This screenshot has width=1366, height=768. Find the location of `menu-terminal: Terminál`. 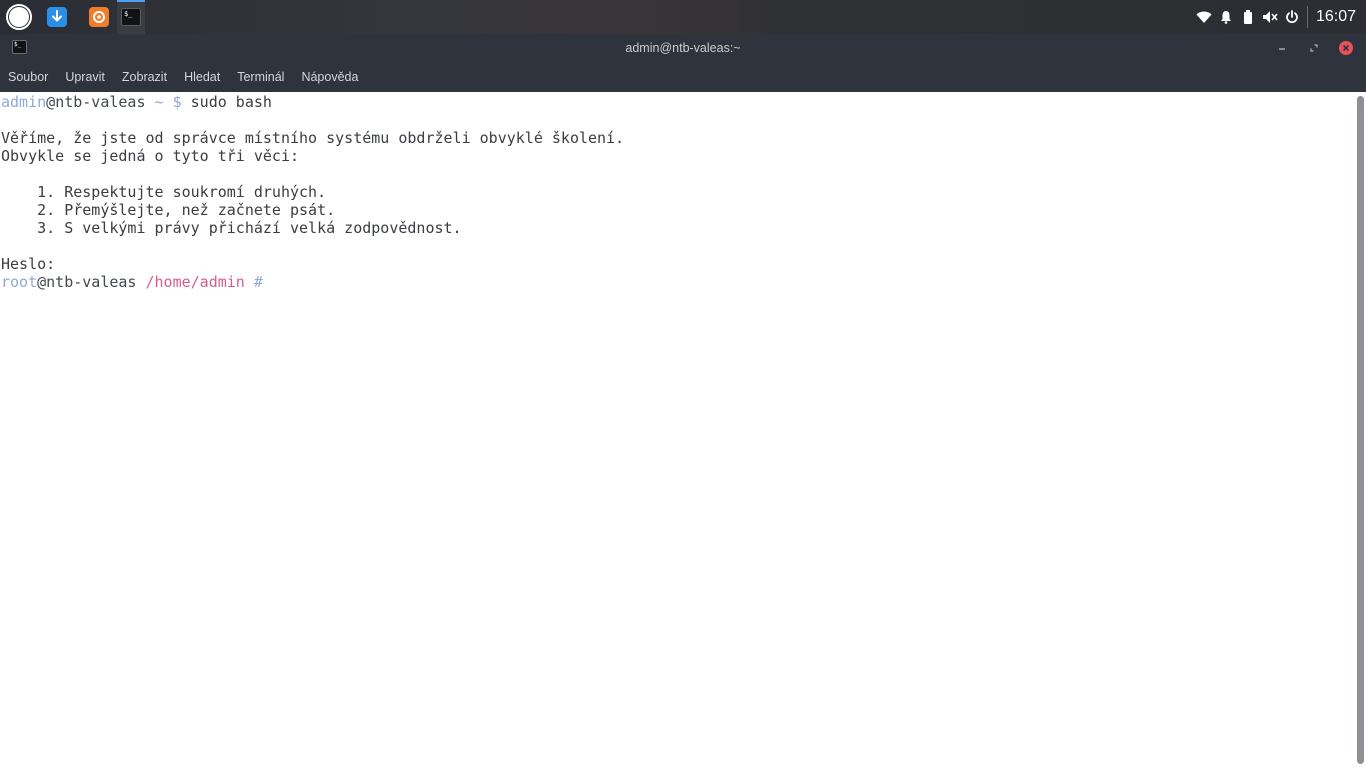

menu-terminal: Terminál is located at coordinates (260, 77).